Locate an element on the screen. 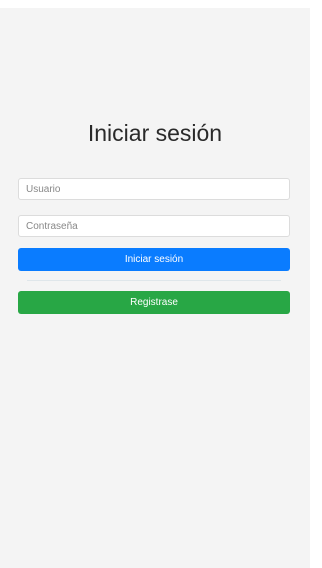 The image size is (322, 568). password-input is located at coordinates (154, 226).